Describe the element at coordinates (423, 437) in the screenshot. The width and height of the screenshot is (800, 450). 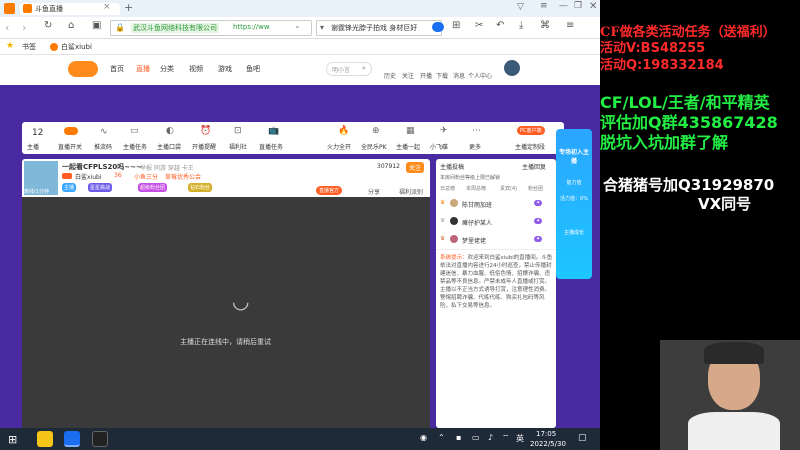
I see `tray-icon: ◉` at that location.